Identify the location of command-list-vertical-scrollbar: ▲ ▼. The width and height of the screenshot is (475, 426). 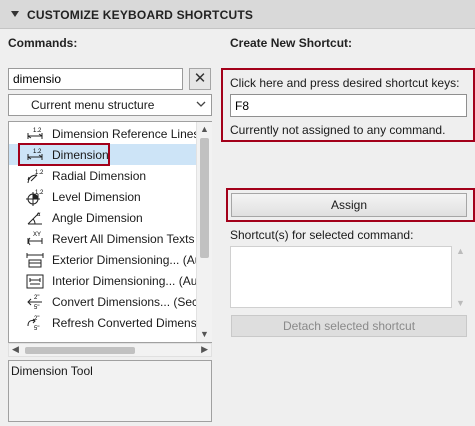
(204, 232).